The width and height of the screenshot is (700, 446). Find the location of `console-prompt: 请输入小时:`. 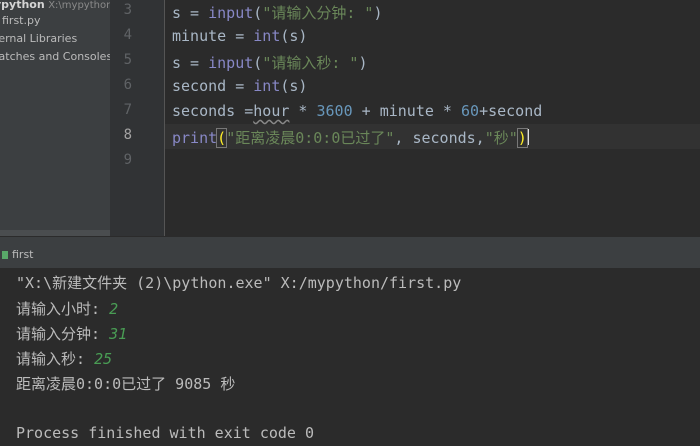

console-prompt: 请输入小时: is located at coordinates (63, 309).